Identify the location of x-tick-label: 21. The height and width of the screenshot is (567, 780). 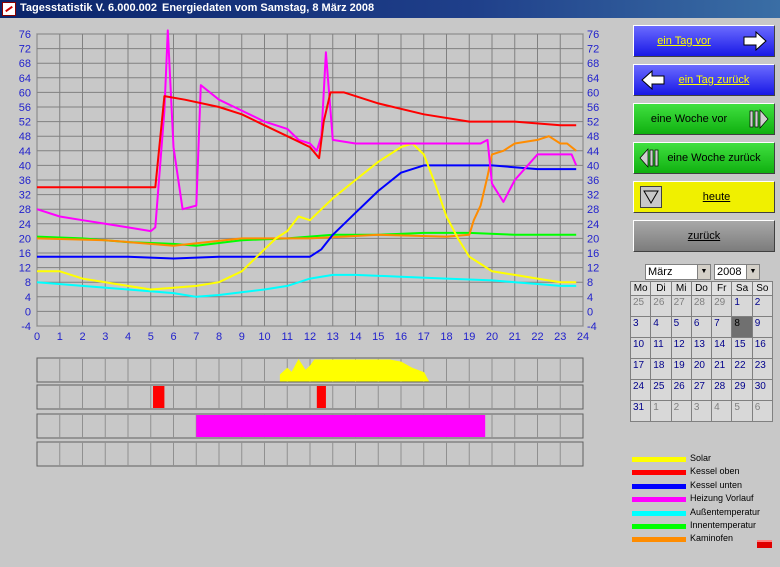
(515, 337).